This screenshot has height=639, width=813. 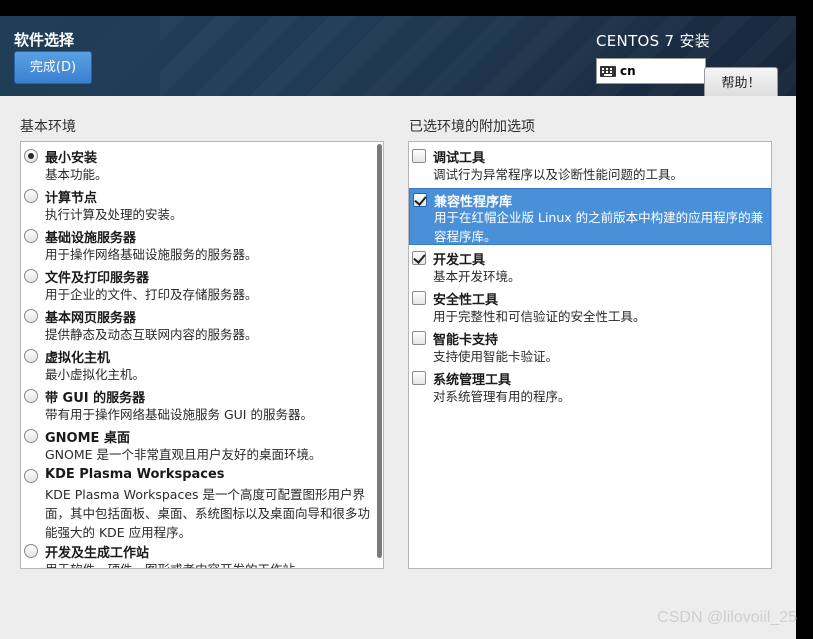 What do you see at coordinates (53, 67) in the screenshot?
I see `done-button: 完成(D)` at bounding box center [53, 67].